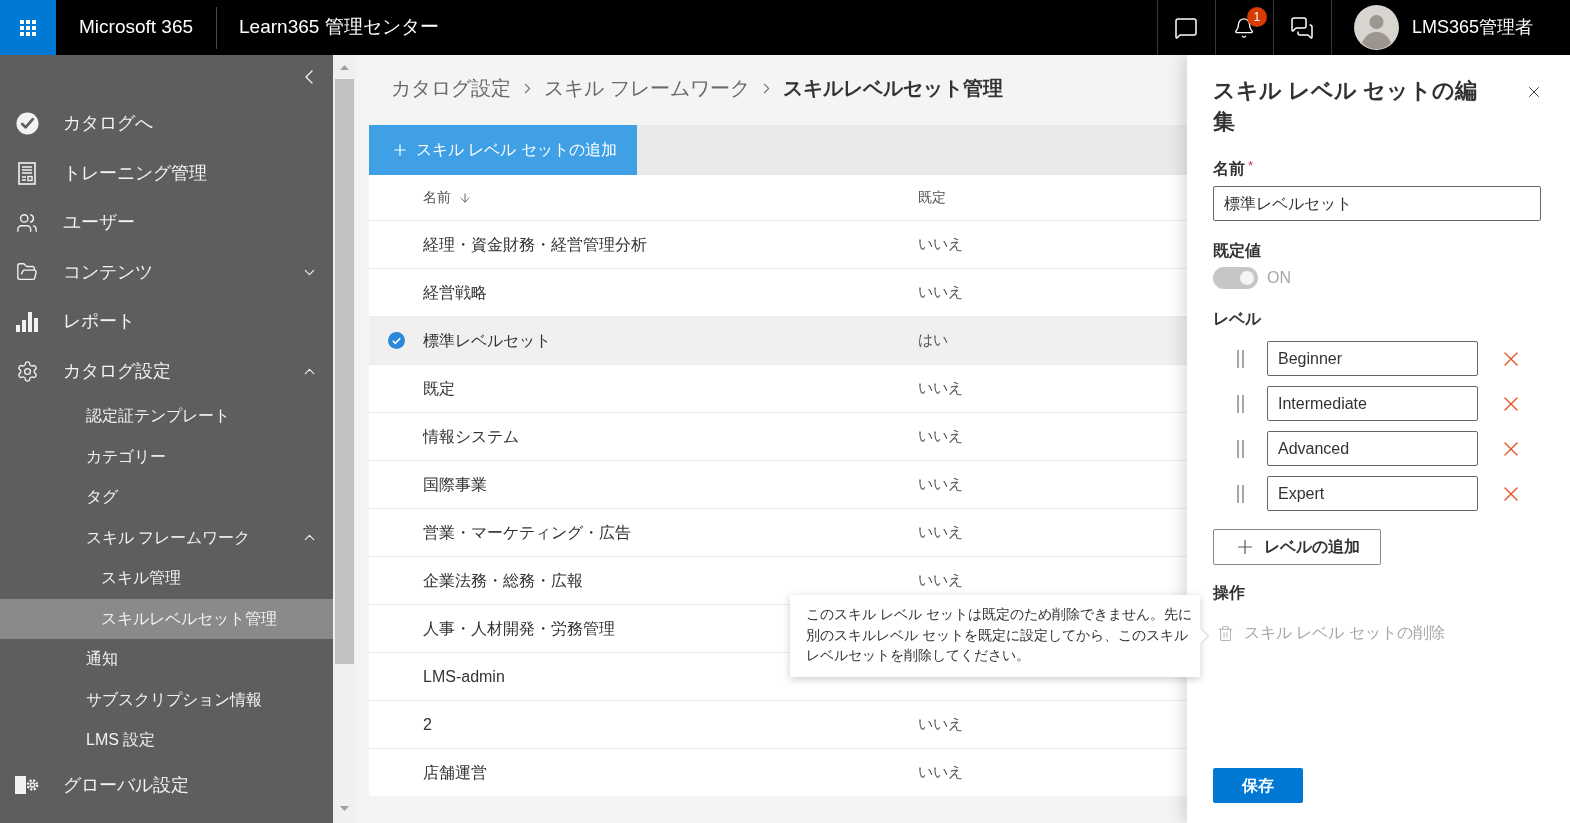  What do you see at coordinates (166, 124) in the screenshot?
I see `sidebar-item: カタログへ` at bounding box center [166, 124].